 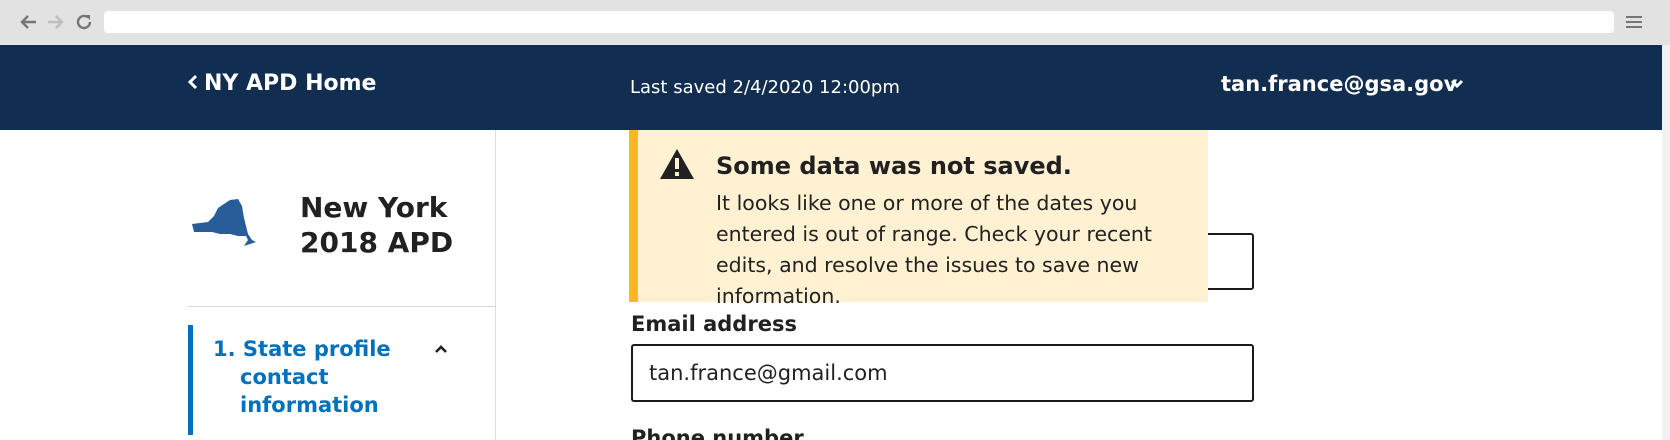 What do you see at coordinates (1666, 242) in the screenshot?
I see `scrollbar` at bounding box center [1666, 242].